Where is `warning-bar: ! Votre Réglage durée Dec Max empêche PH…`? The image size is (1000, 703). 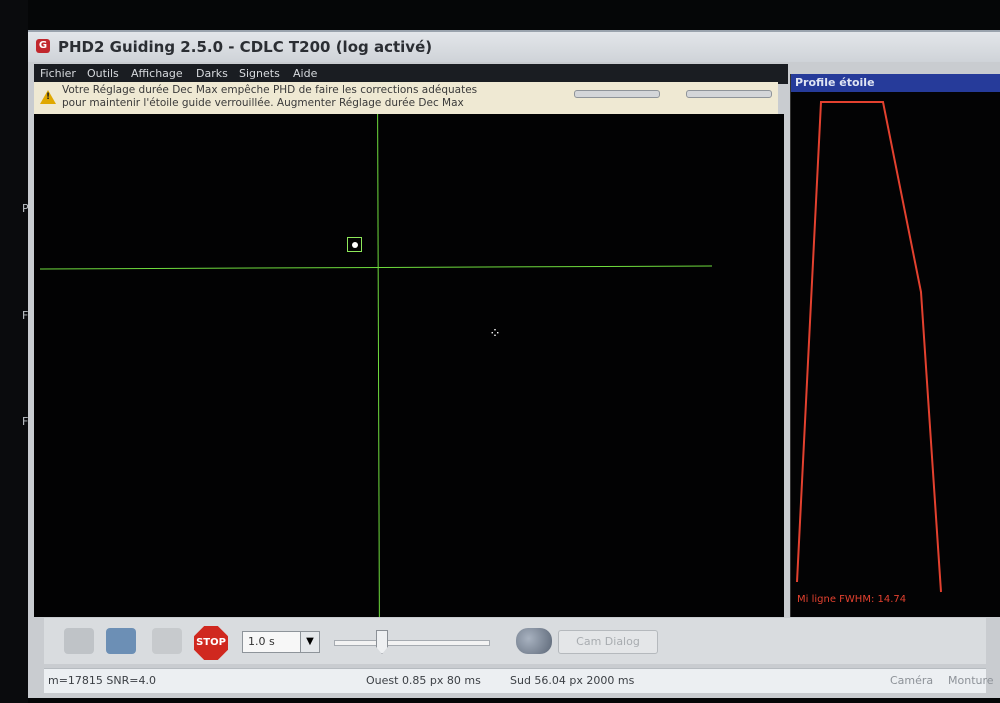
warning-bar: ! Votre Réglage durée Dec Max empêche PH… is located at coordinates (406, 98).